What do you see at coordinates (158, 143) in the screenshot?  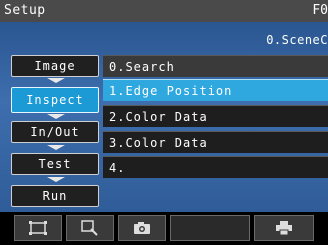 I see `menu-item-label: 3.Color Data` at bounding box center [158, 143].